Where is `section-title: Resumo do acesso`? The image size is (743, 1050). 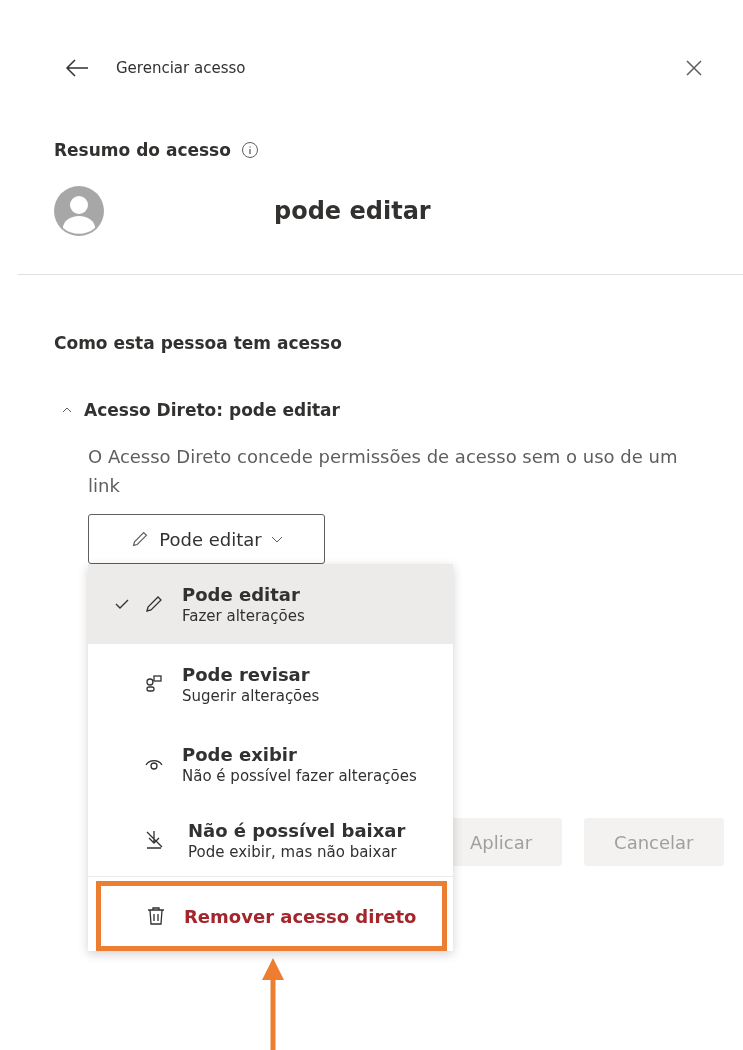 section-title: Resumo do acesso is located at coordinates (142, 150).